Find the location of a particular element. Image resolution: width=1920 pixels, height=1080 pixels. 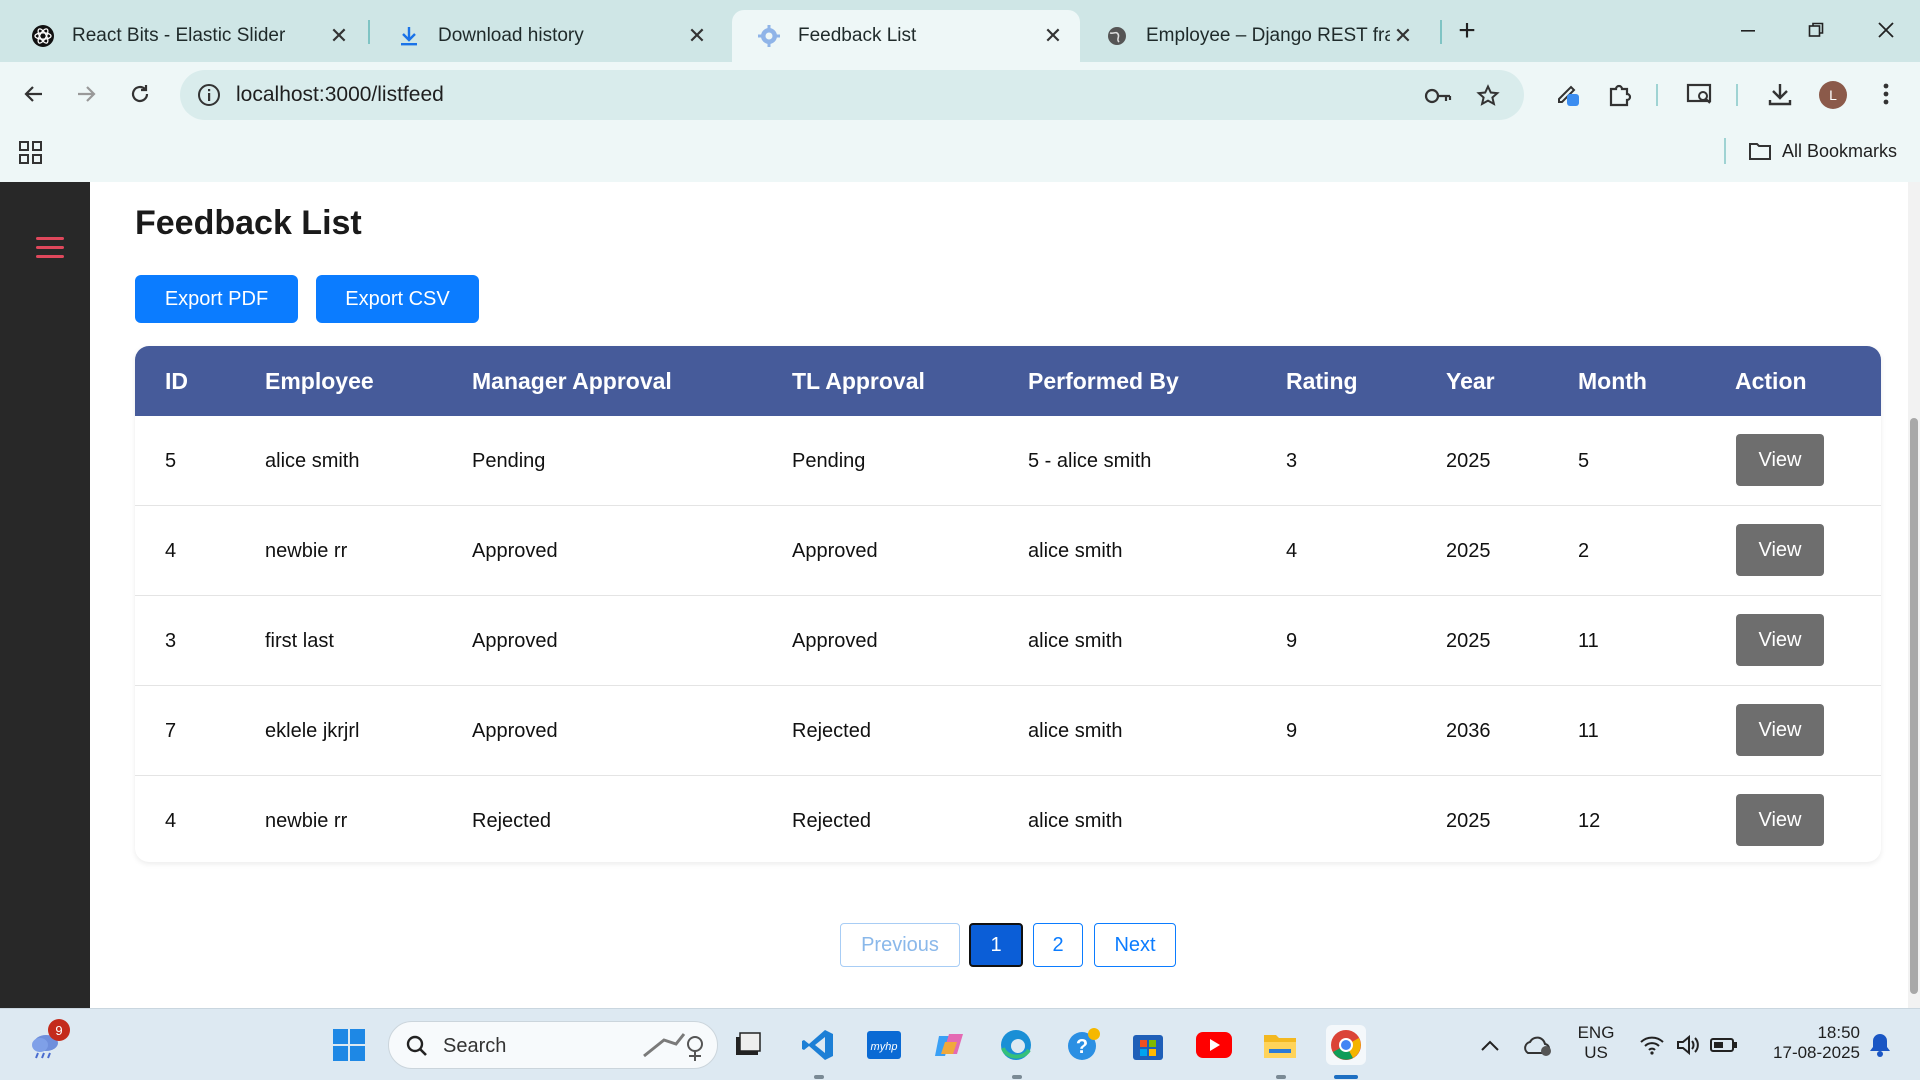

clock-date: 17-08-2025 is located at coordinates (1816, 1052).